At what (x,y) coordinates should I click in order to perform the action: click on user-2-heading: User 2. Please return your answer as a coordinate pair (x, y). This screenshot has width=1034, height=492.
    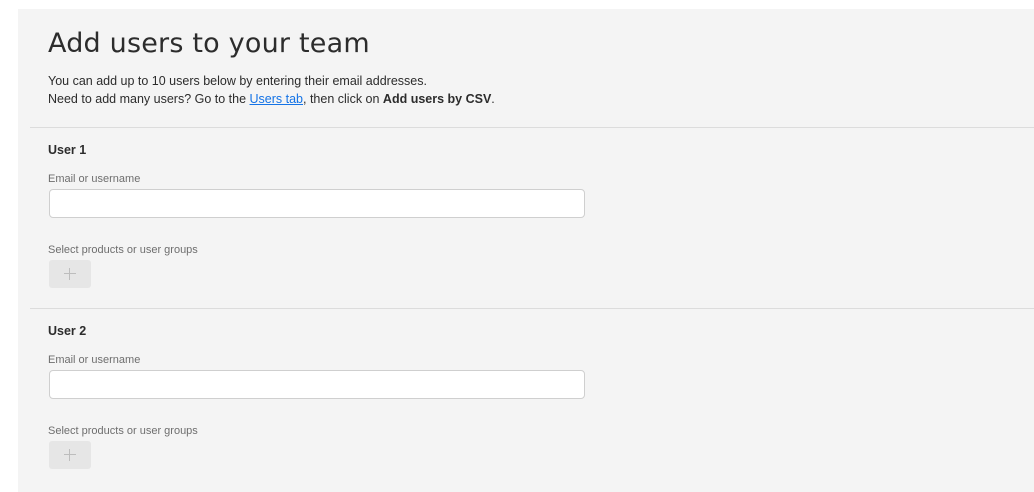
    Looking at the image, I should click on (67, 331).